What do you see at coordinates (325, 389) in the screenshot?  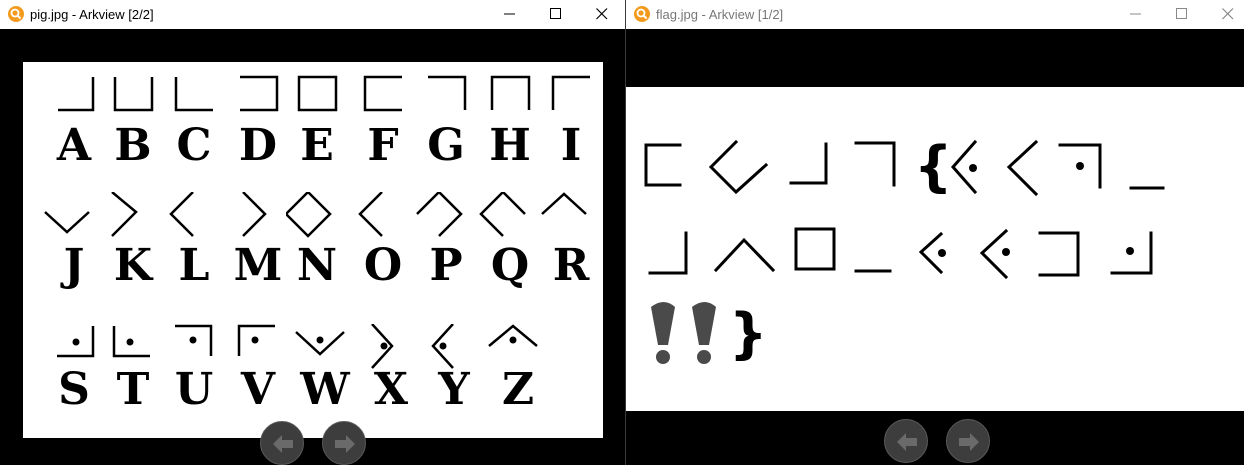 I see `legend-letter: W` at bounding box center [325, 389].